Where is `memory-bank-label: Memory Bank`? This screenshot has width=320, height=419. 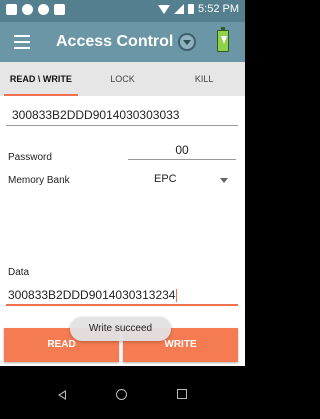
memory-bank-label: Memory Bank is located at coordinates (39, 180).